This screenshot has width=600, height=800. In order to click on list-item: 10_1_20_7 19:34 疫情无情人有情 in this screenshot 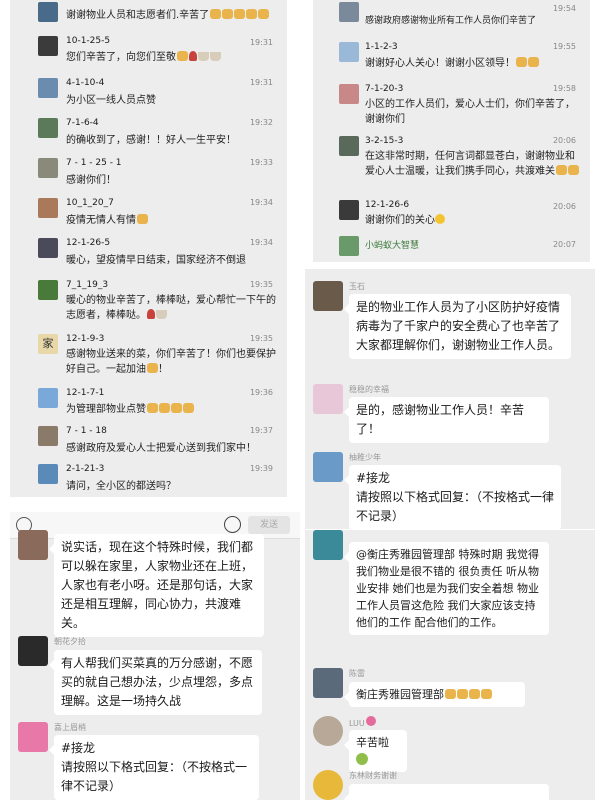, I will do `click(148, 212)`.